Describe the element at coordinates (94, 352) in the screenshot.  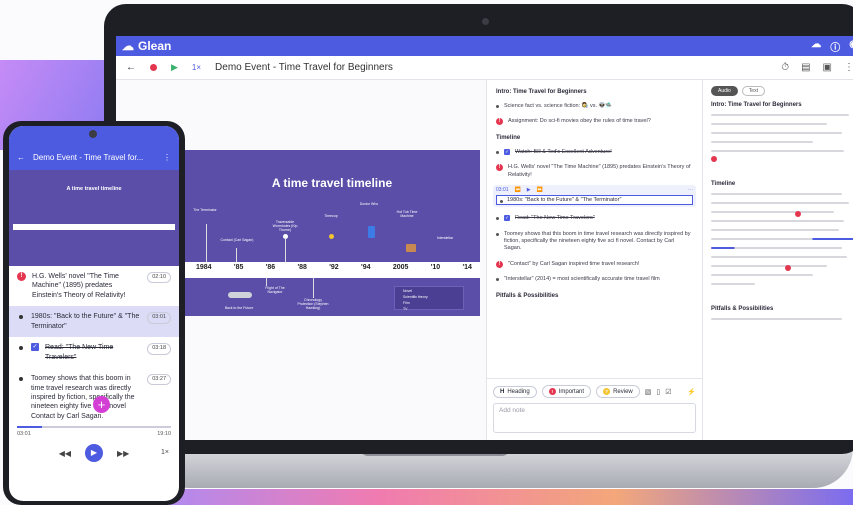
I see `phone-note-item: ✓ Read: "The New Time Travelers" 03:18` at that location.